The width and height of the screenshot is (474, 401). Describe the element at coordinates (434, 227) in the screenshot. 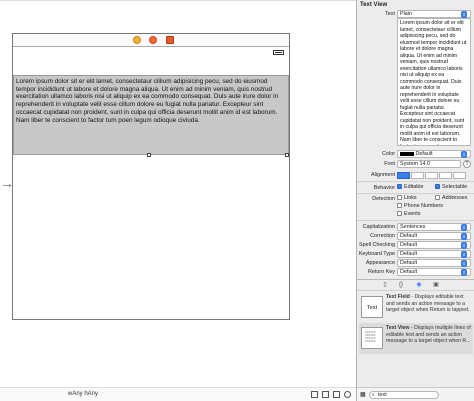

I see `capitalization-popup: Sentences ⇕` at that location.